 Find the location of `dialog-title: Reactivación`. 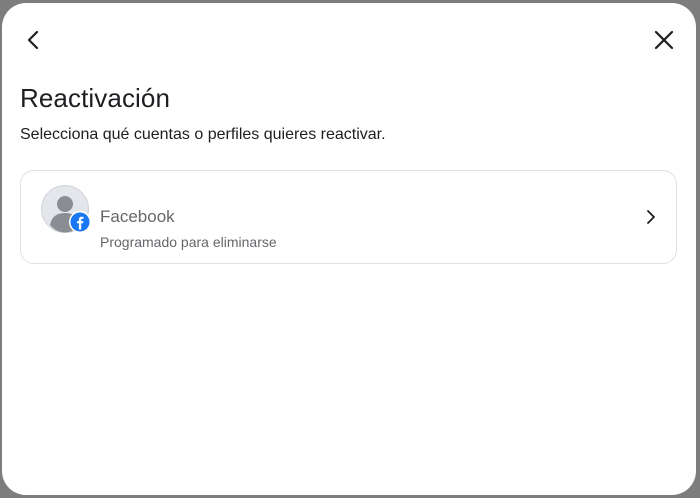

dialog-title: Reactivación is located at coordinates (95, 98).